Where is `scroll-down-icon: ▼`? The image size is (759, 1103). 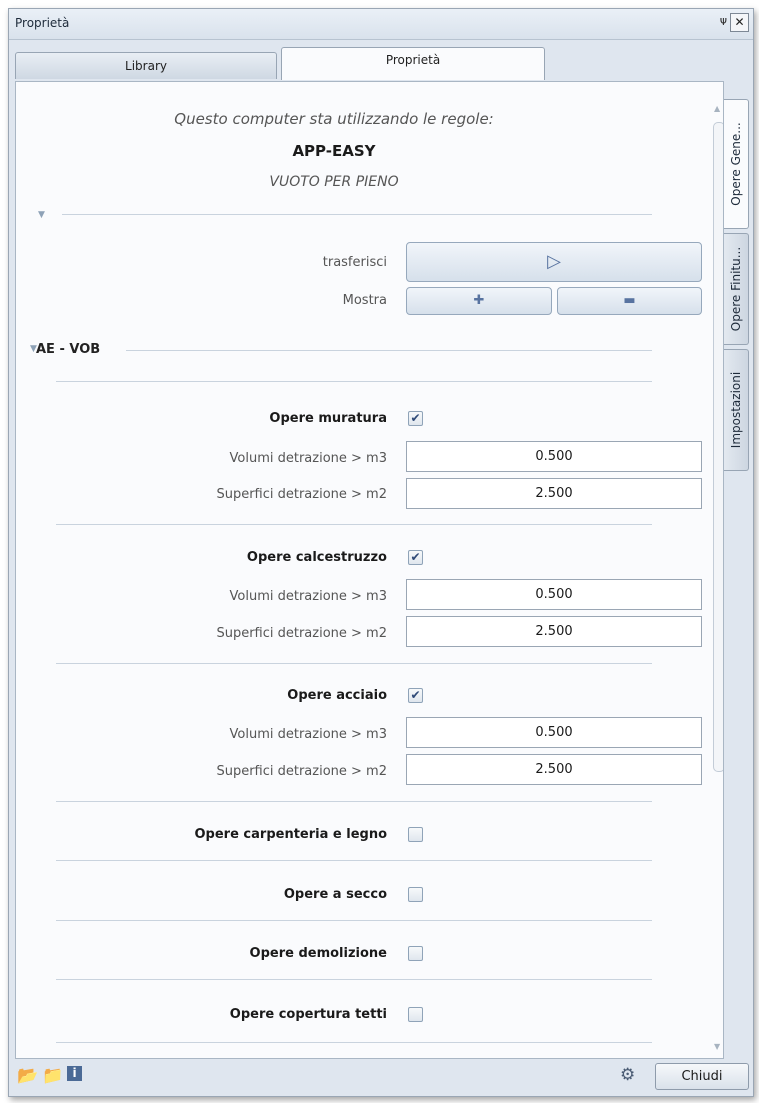 scroll-down-icon: ▼ is located at coordinates (717, 1046).